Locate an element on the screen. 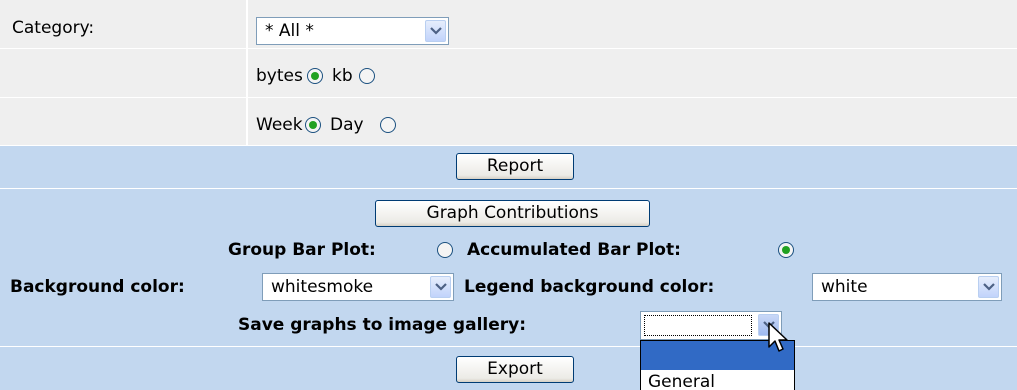 This screenshot has width=1017, height=390. legend-background-color-label: Legend background color: is located at coordinates (589, 287).